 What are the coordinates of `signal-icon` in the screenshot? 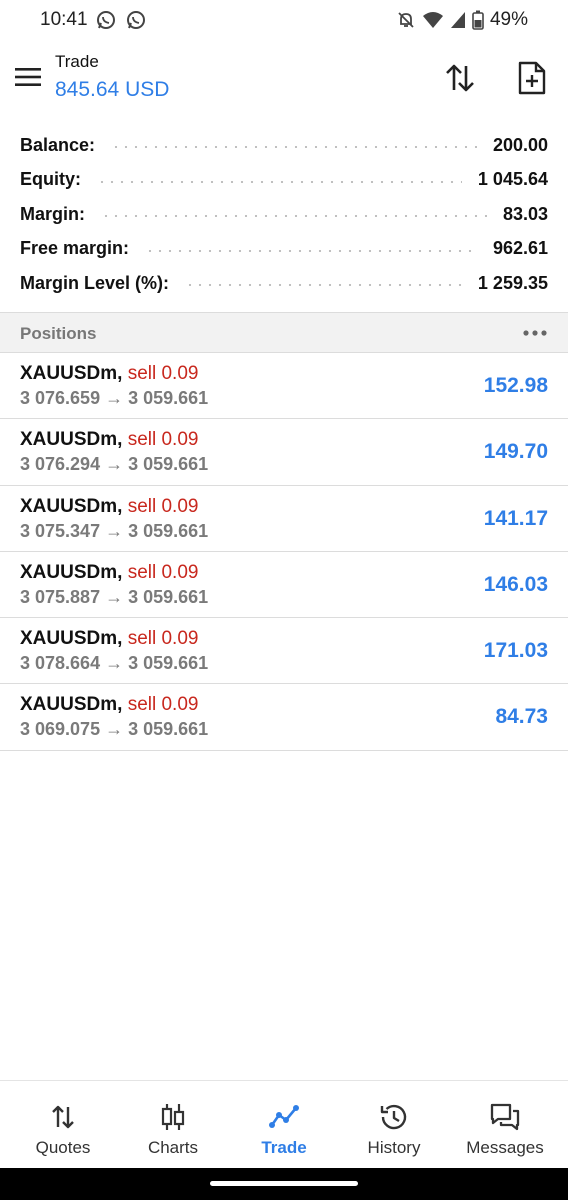 It's located at (457, 20).